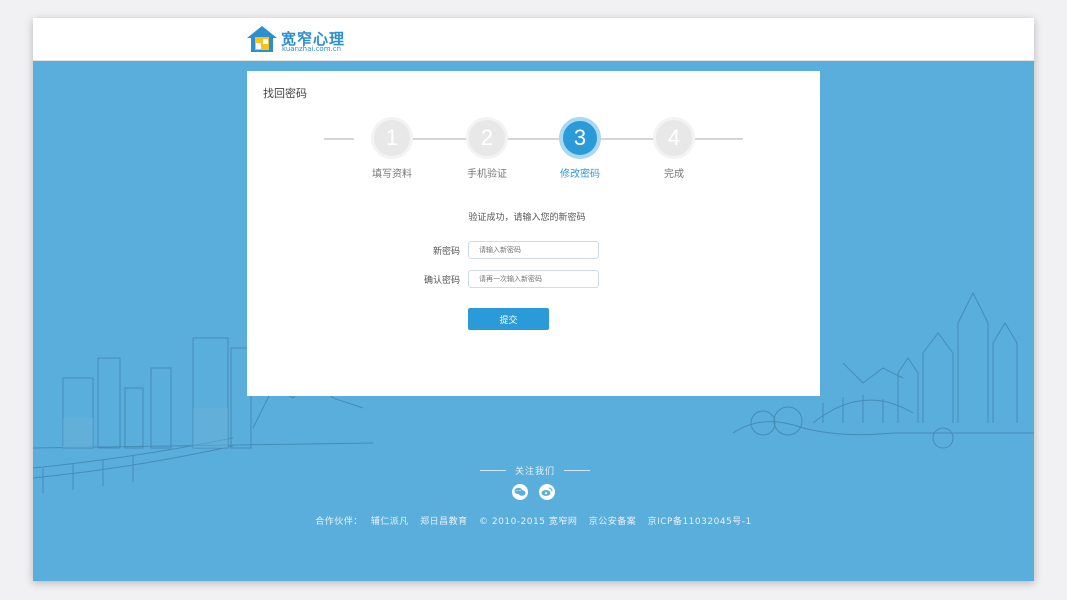  Describe the element at coordinates (533, 39) in the screenshot. I see `top-header: 宽窄心理 kuanzhai.com.cn` at that location.